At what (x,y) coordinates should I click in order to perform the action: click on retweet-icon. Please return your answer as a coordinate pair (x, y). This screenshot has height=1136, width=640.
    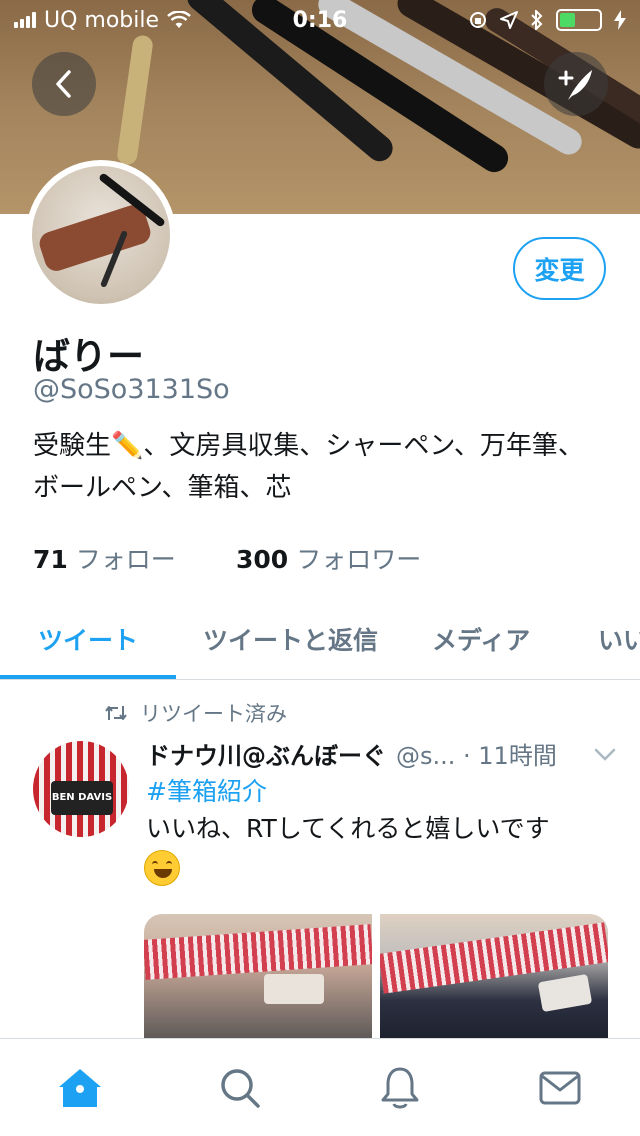
    Looking at the image, I should click on (116, 713).